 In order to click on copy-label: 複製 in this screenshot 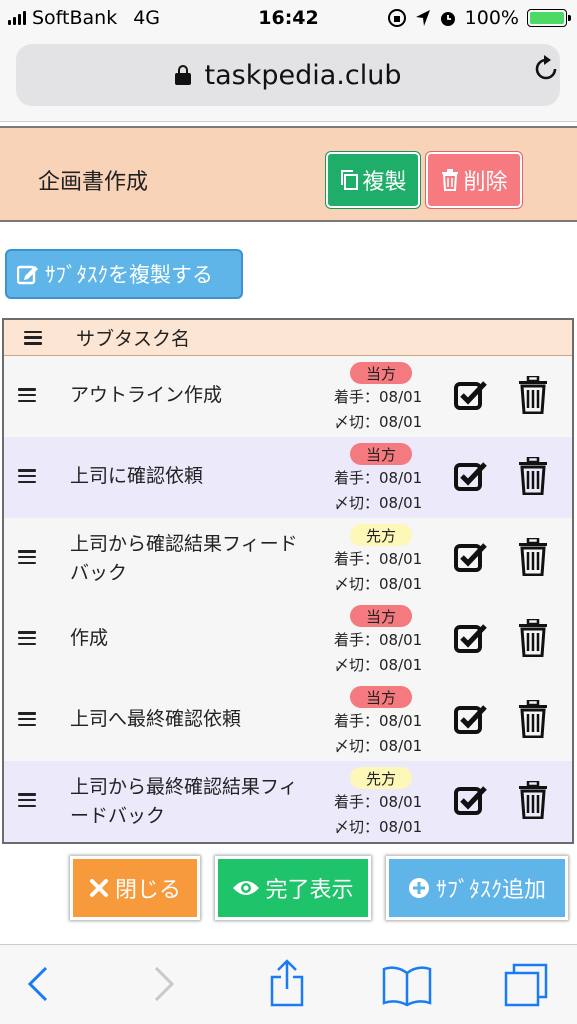, I will do `click(384, 182)`.